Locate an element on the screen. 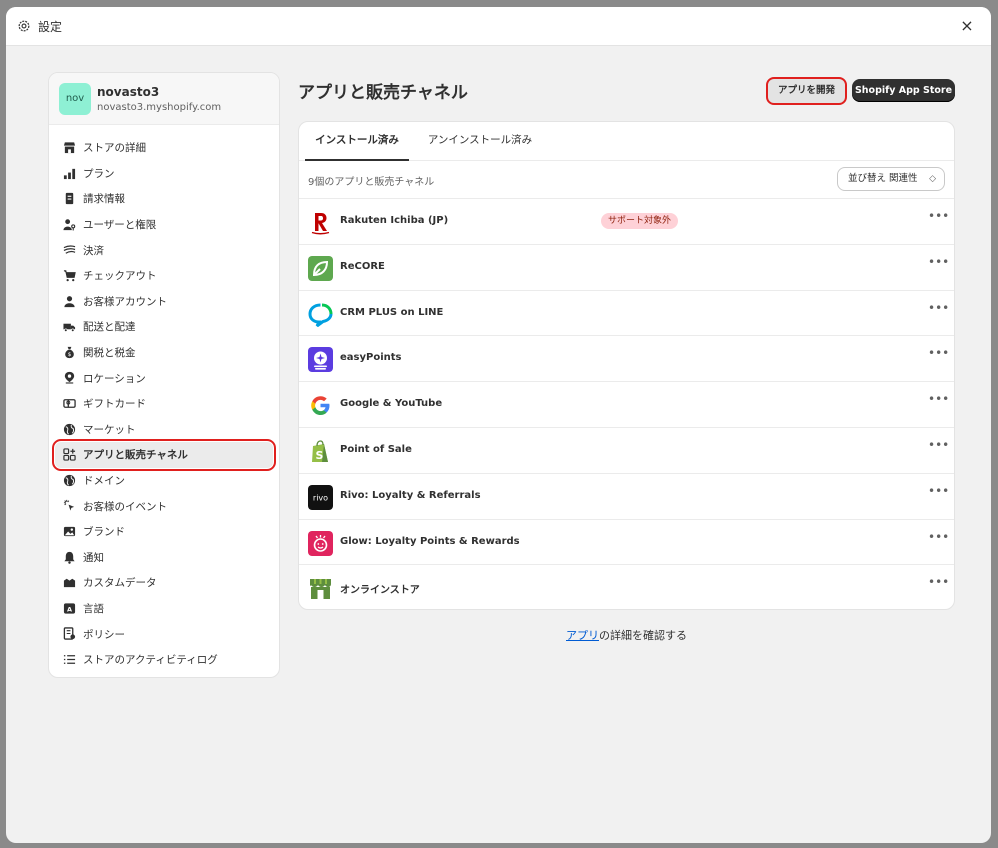 This screenshot has width=998, height=848. shopify-pos-icon: S is located at coordinates (320, 451).